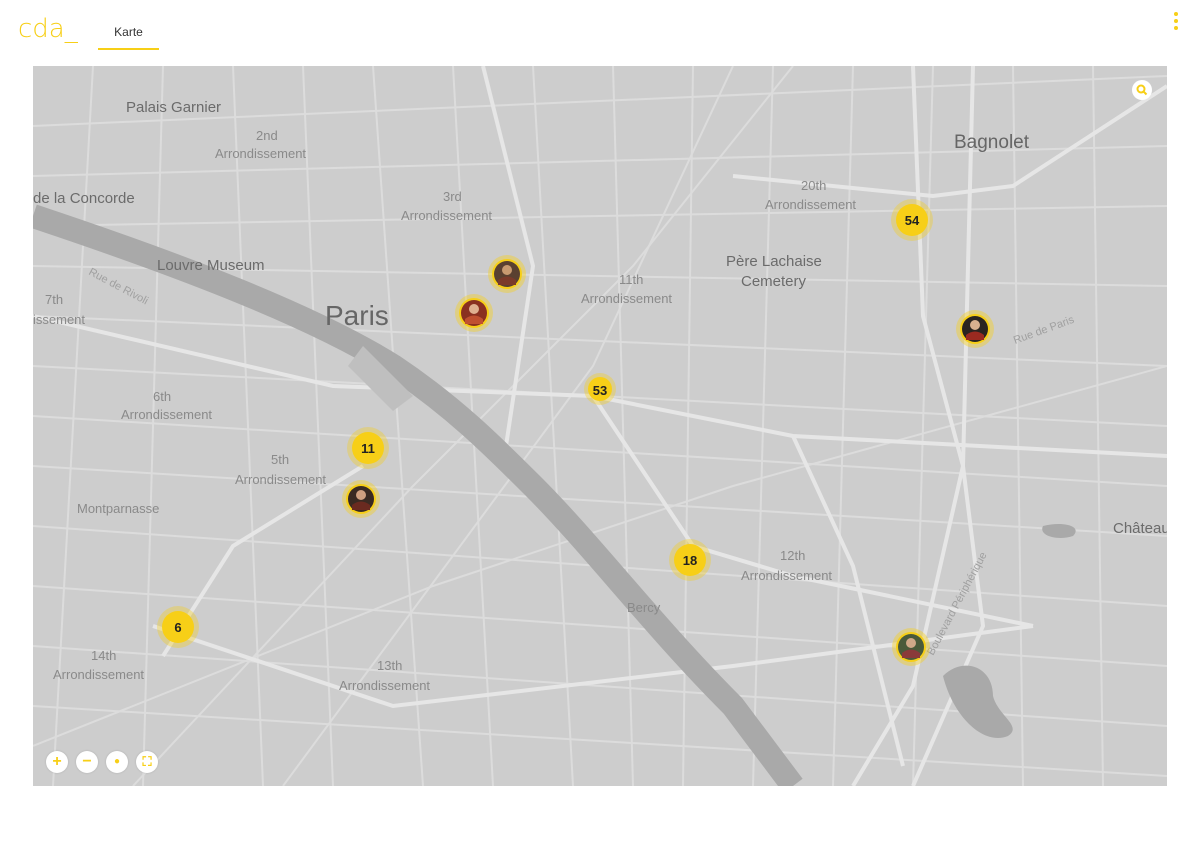  I want to click on tab-karte: Karte, so click(128, 36).